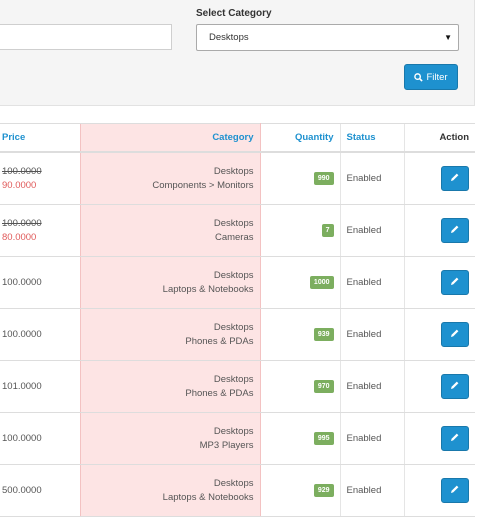 The width and height of the screenshot is (500, 517). Describe the element at coordinates (299, 230) in the screenshot. I see `quantity-cell: 7` at that location.